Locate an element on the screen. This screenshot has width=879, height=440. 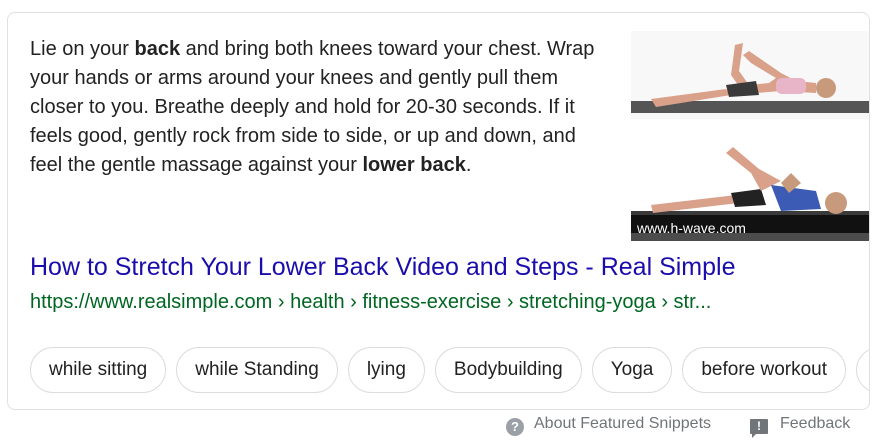
feedback-icon: ! is located at coordinates (759, 428).